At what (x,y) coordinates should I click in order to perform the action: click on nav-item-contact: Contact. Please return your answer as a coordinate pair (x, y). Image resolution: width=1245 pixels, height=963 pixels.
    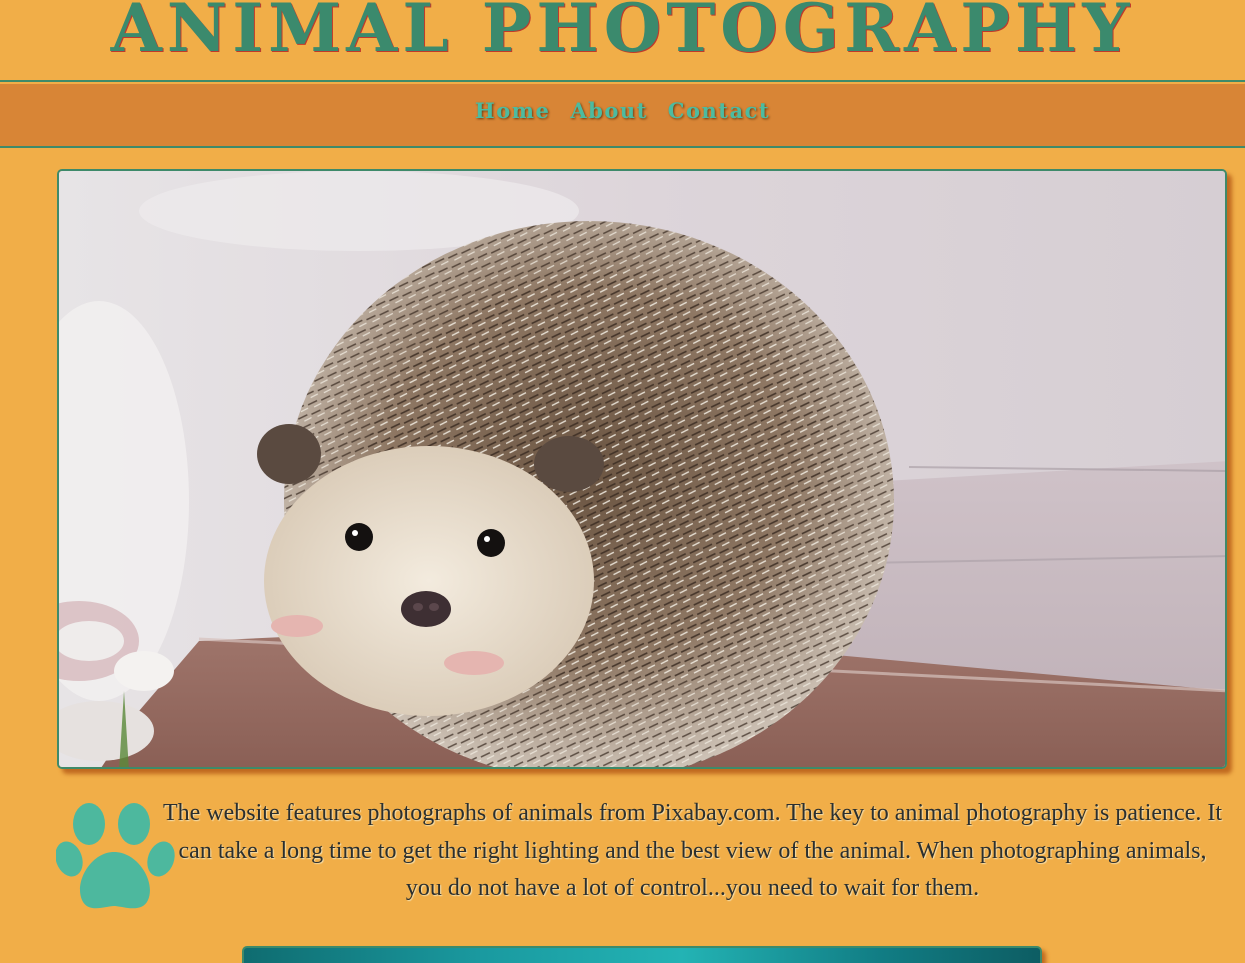
    Looking at the image, I should click on (719, 111).